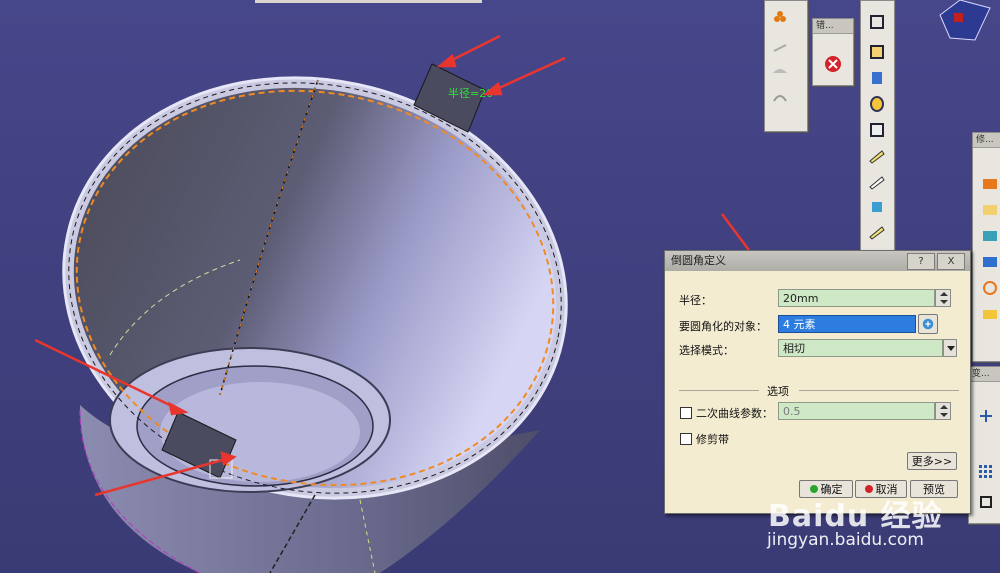 This screenshot has width=1000, height=573. I want to click on surface-tool-icon, so click(780, 72).